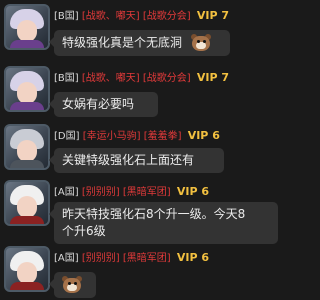 The image size is (320, 300). I want to click on message-bubble: 关键特级强化石上面还有, so click(136, 160).